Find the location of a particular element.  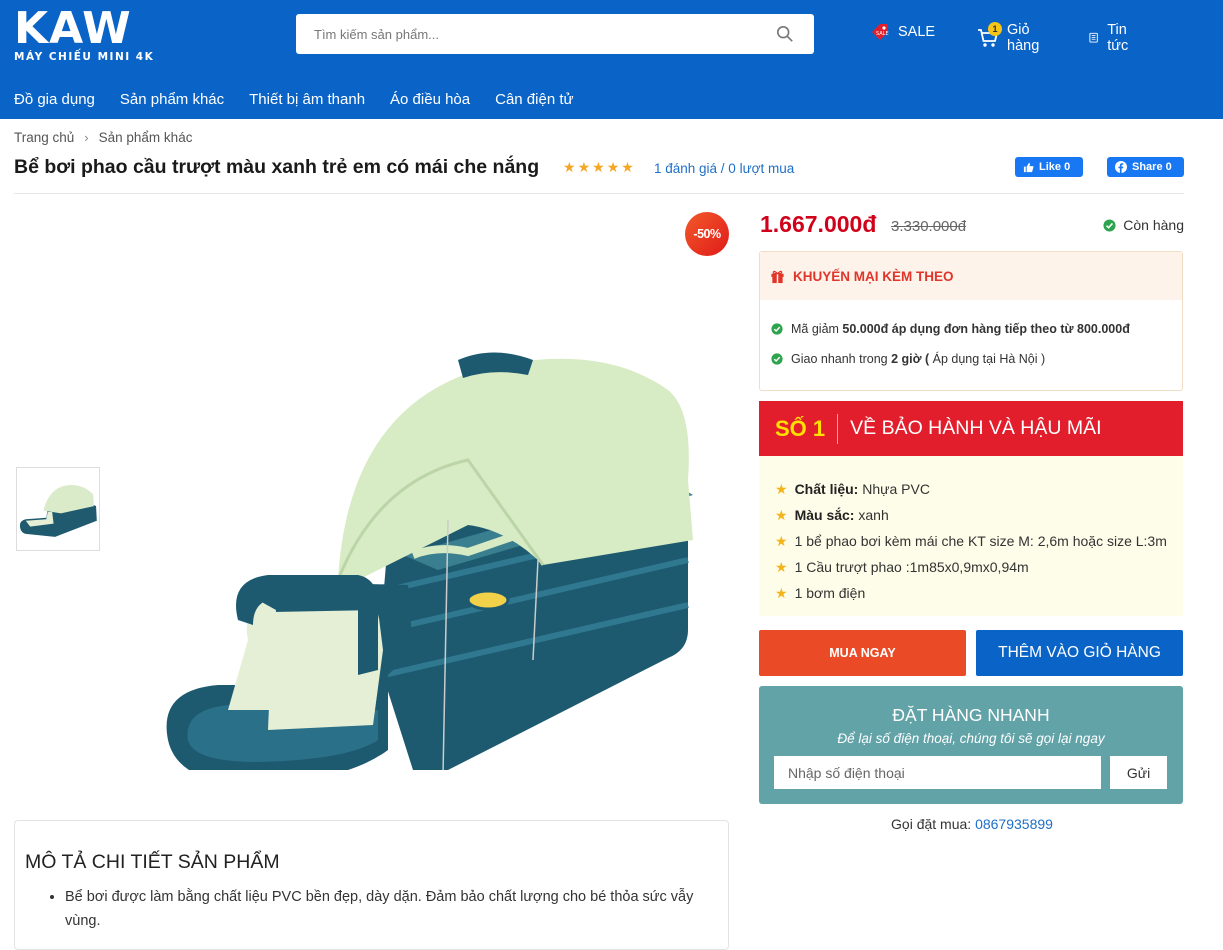

nav-item-can-dien-tu: Cân điện tử is located at coordinates (534, 99).